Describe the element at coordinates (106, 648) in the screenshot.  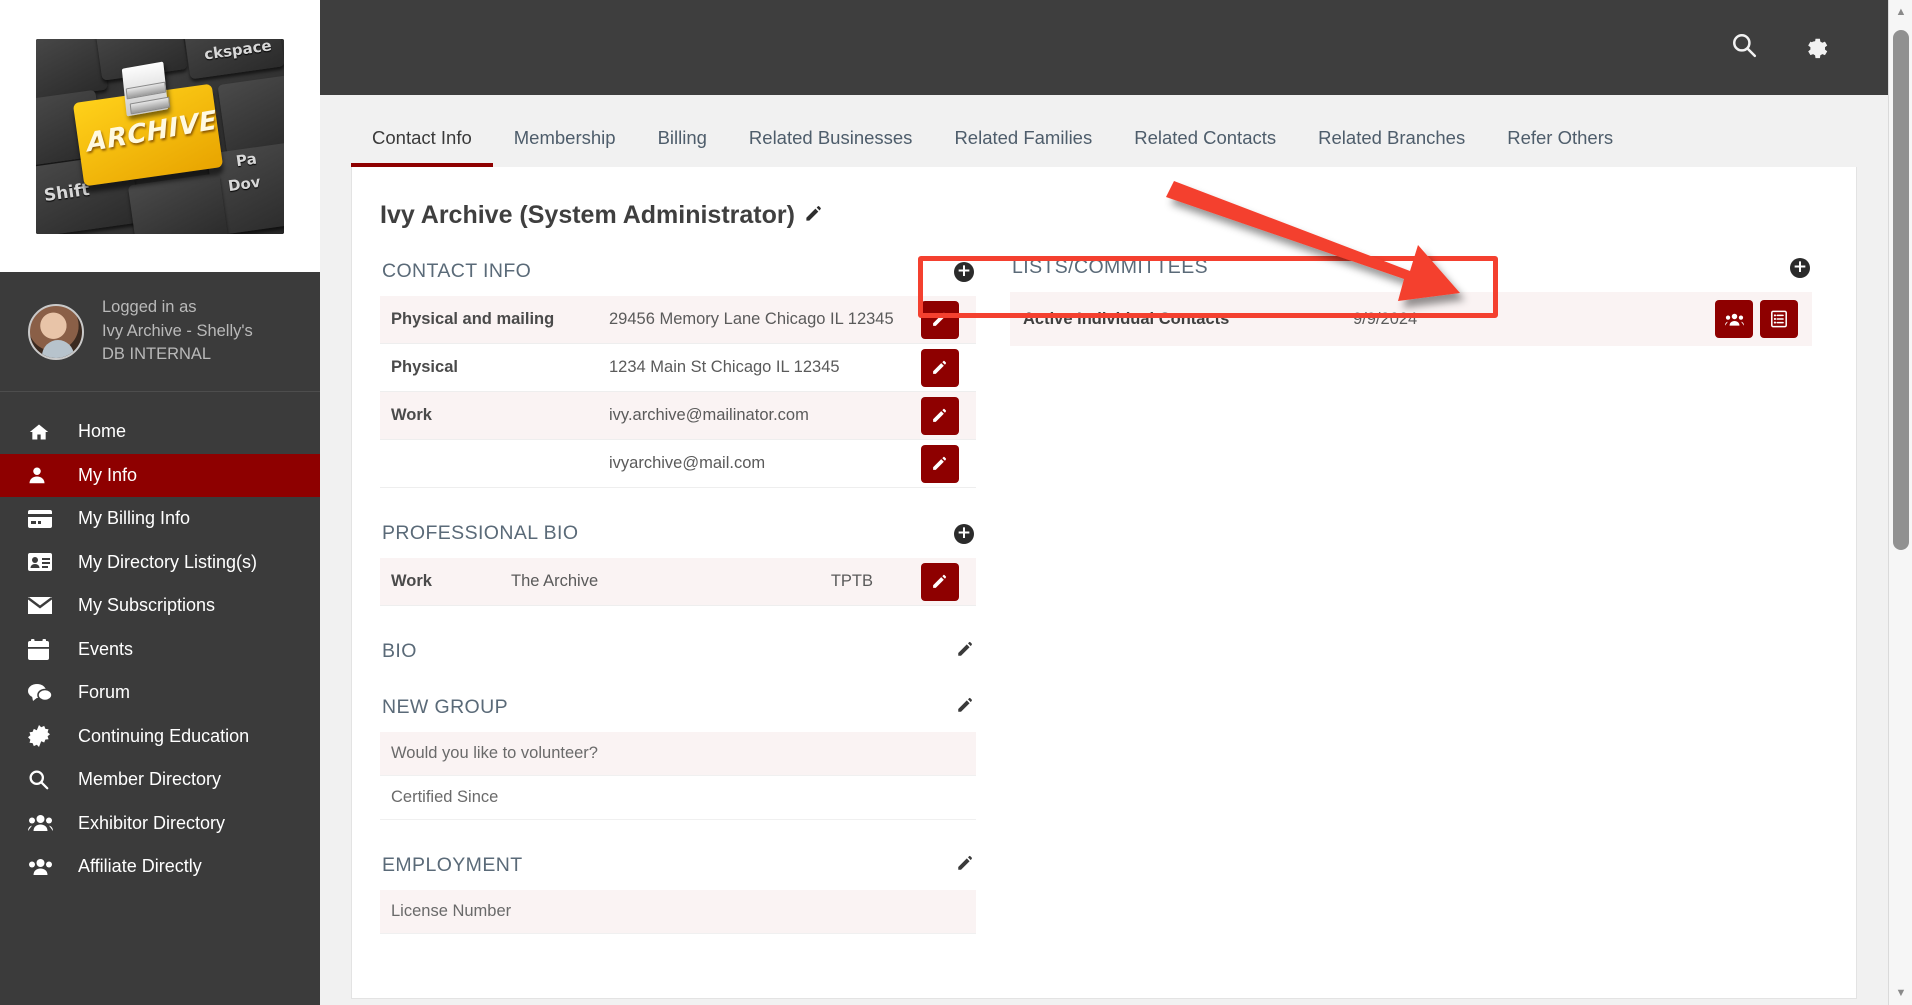
I see `sidebar-item-label: Events` at that location.